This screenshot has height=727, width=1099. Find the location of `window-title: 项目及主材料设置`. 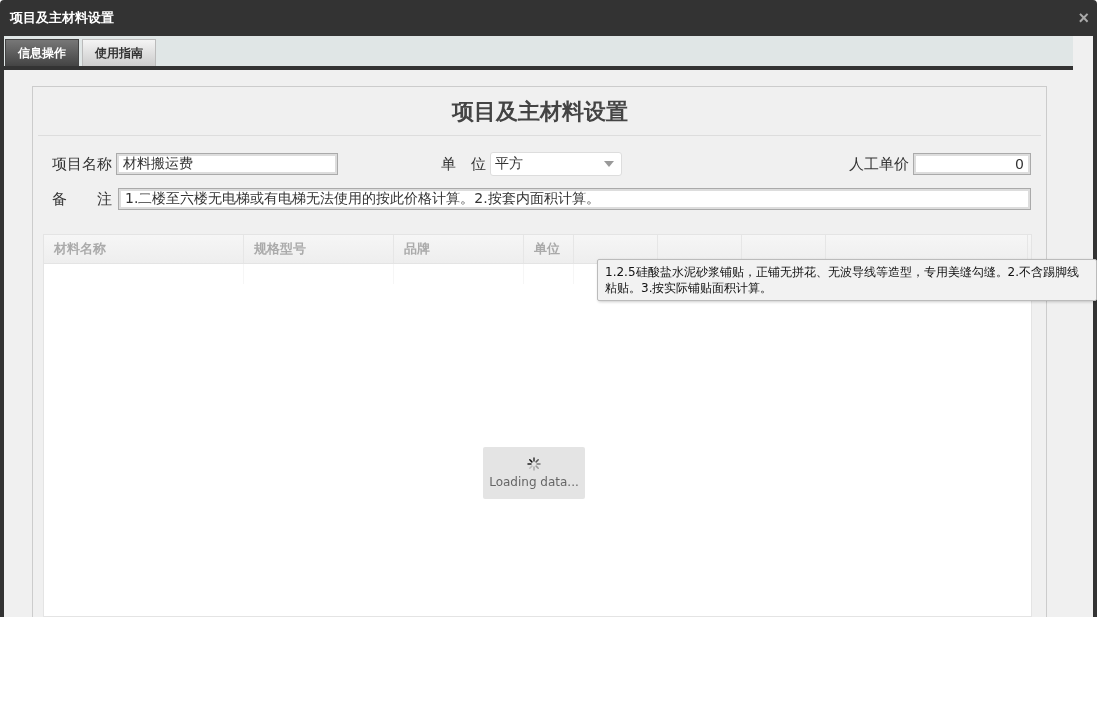

window-title: 项目及主材料设置 is located at coordinates (62, 18).